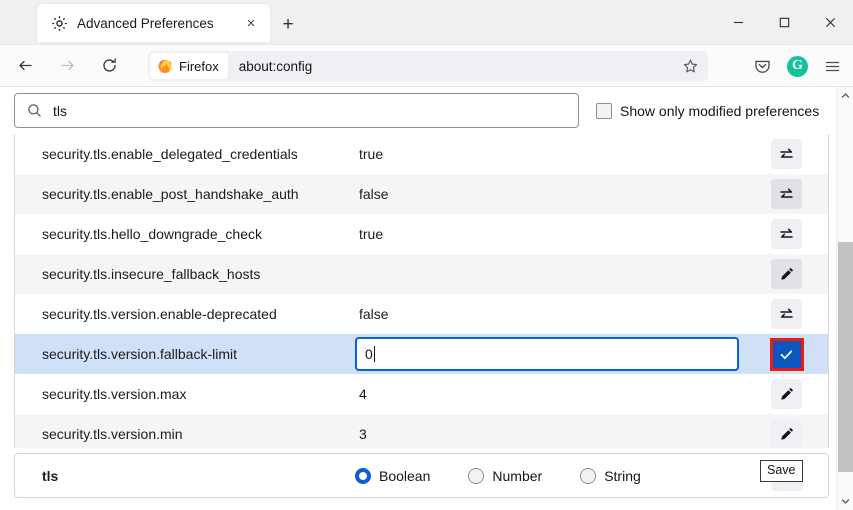 The image size is (853, 510). I want to click on pocket-icon, so click(762, 66).